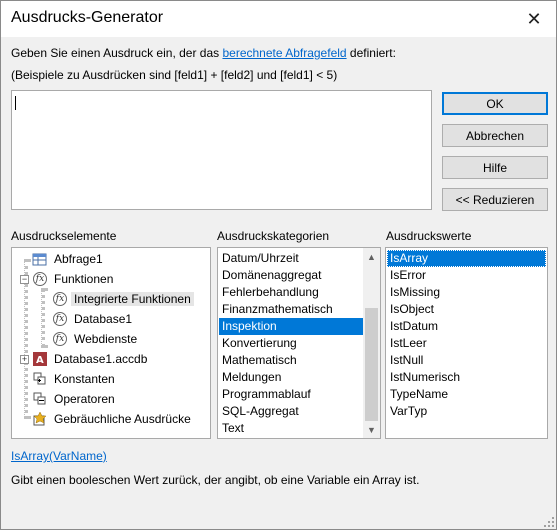 The width and height of the screenshot is (557, 530). I want to click on value-item: VarTyp, so click(466, 411).